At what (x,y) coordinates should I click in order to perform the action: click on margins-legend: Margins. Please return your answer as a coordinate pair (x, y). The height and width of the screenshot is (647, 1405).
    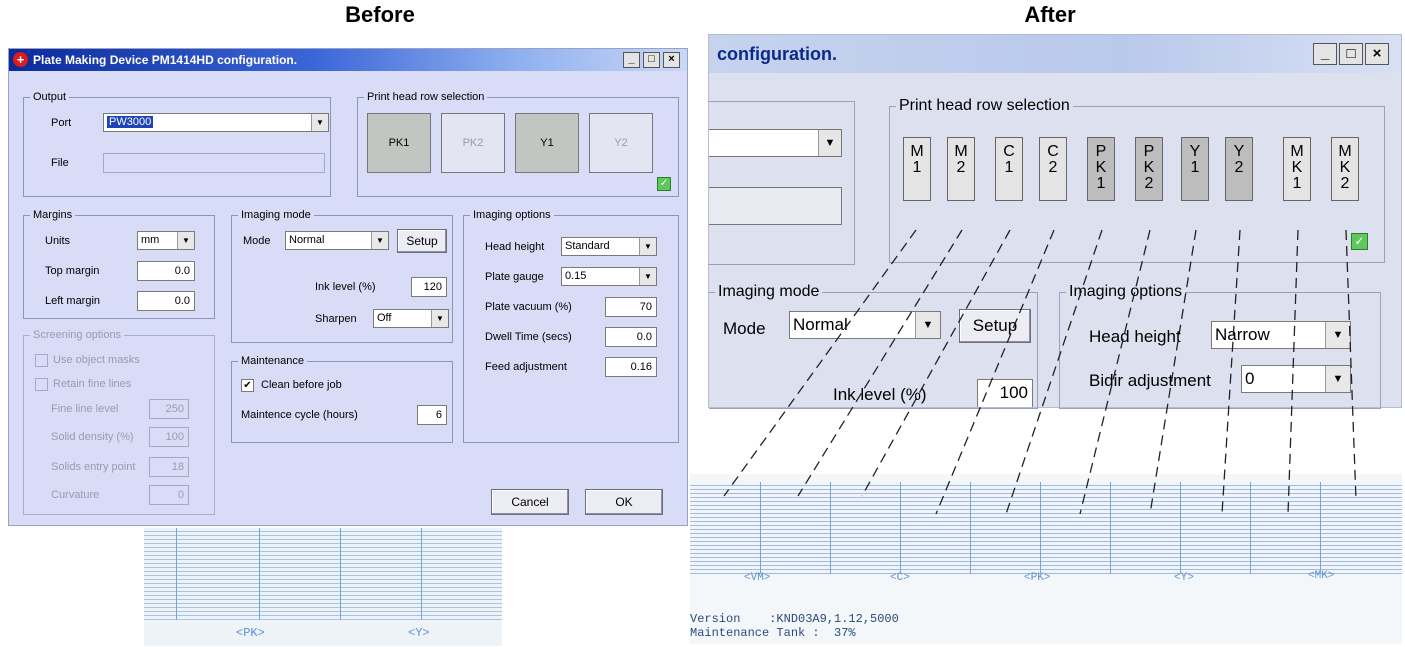
    Looking at the image, I should click on (53, 215).